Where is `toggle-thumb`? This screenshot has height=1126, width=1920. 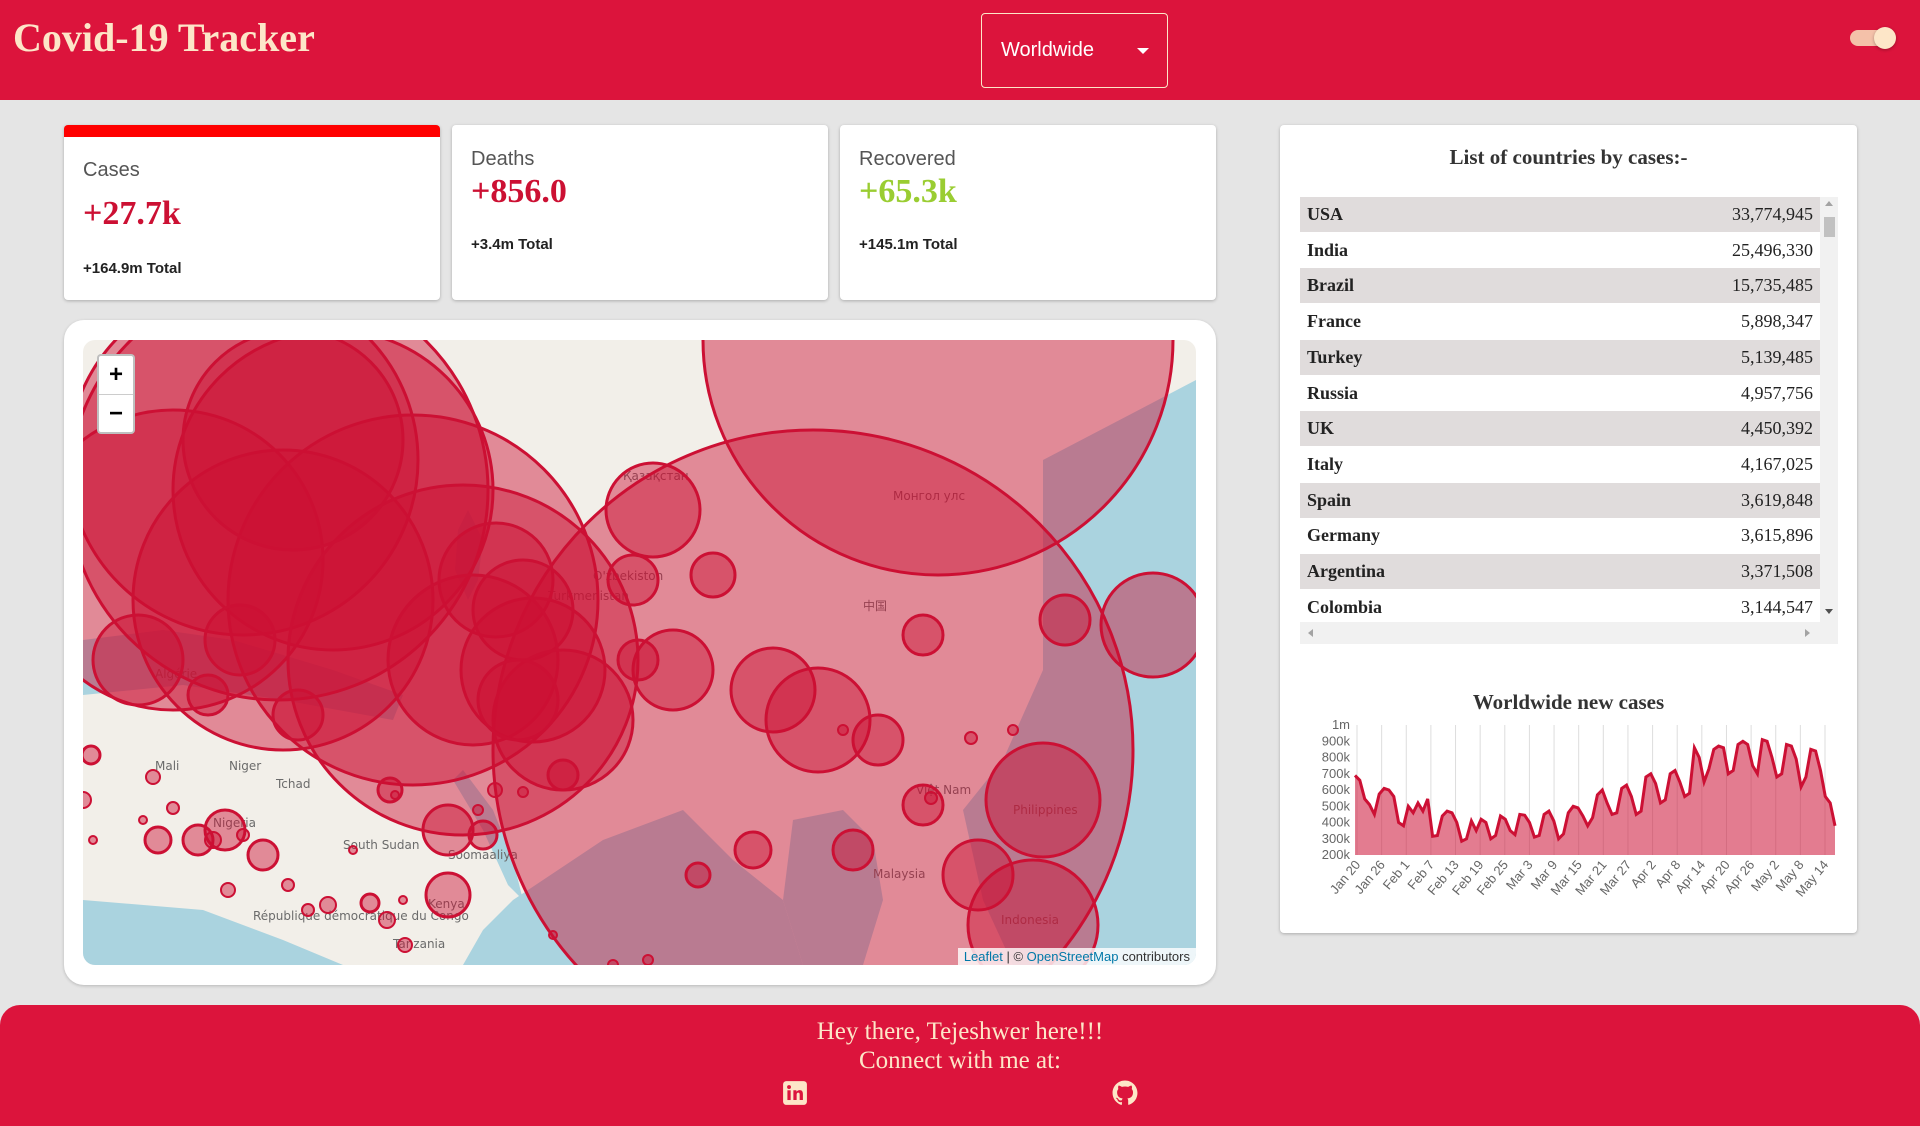
toggle-thumb is located at coordinates (1885, 38).